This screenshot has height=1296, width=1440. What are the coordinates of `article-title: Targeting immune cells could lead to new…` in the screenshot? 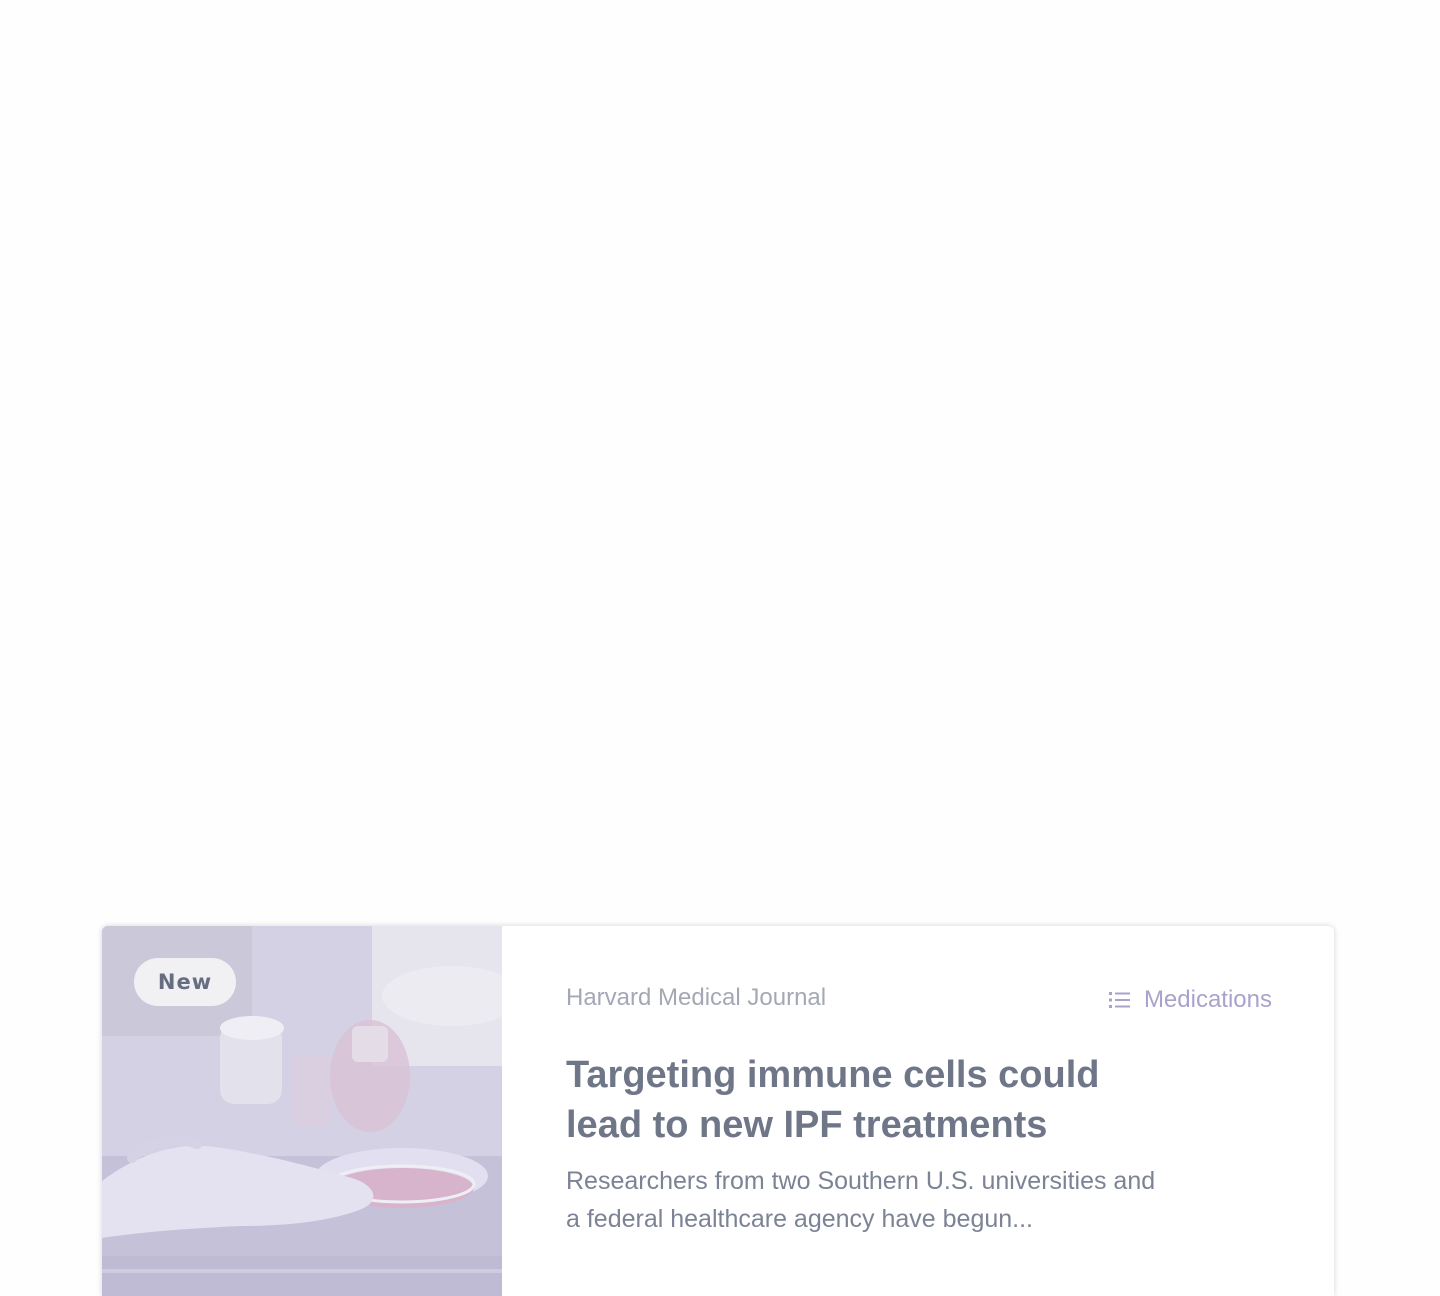 It's located at (866, 1100).